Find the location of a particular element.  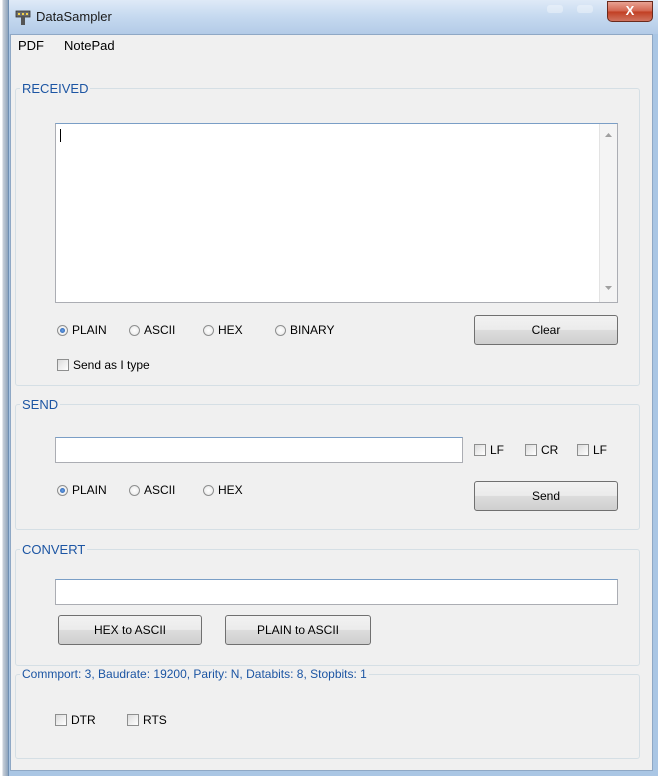

scroll-down-icon is located at coordinates (608, 288).